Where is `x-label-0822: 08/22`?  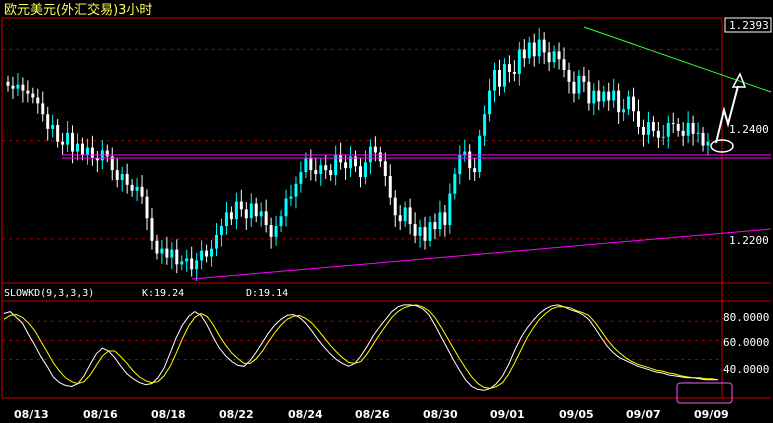
x-label-0822: 08/22 is located at coordinates (236, 414).